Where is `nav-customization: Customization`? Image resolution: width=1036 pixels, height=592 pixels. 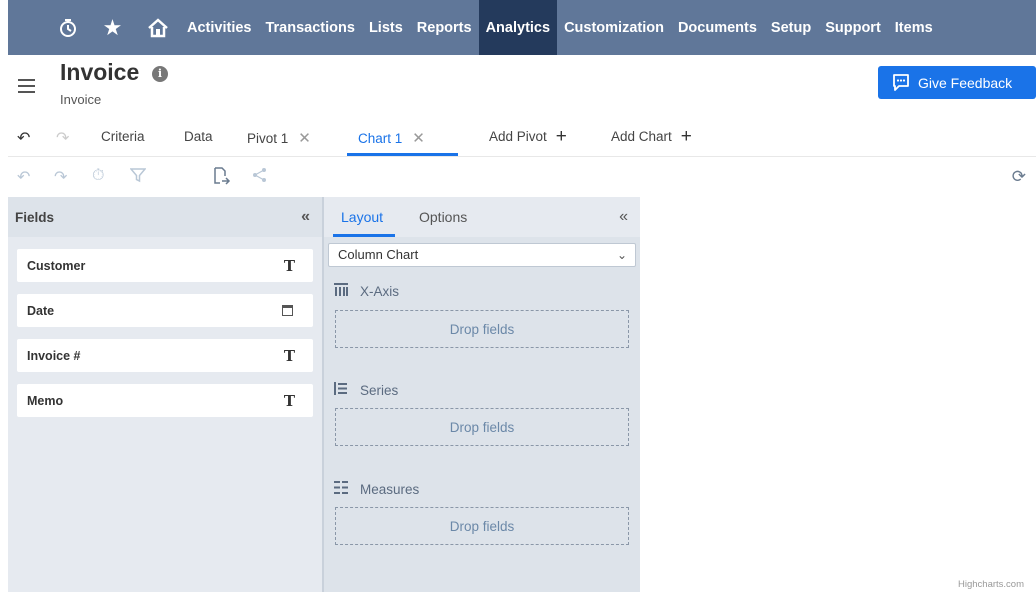
nav-customization: Customization is located at coordinates (614, 27).